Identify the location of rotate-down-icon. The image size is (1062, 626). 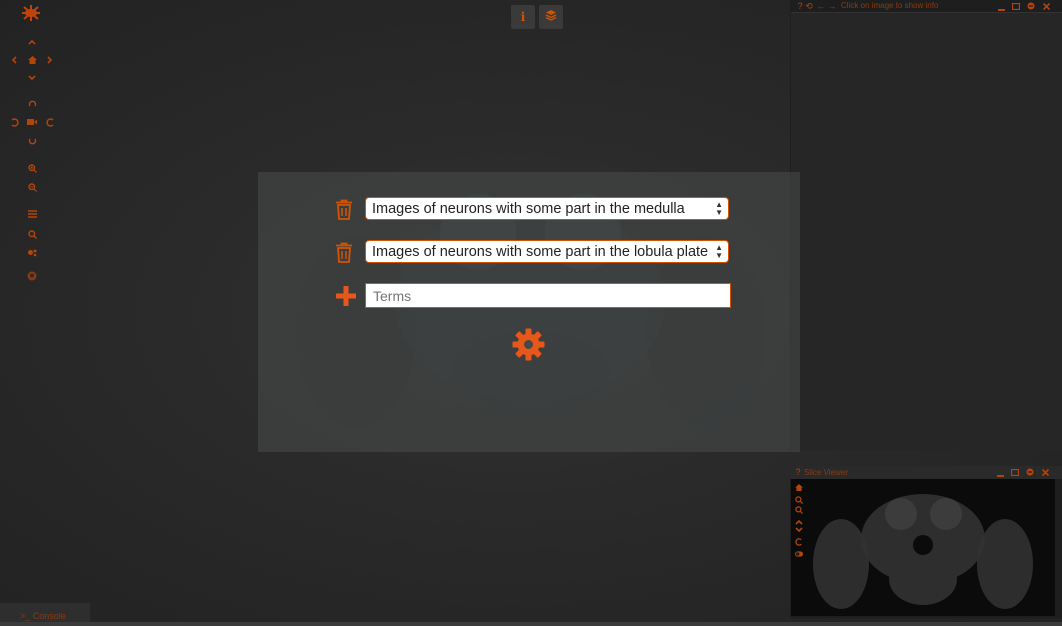
(32, 140).